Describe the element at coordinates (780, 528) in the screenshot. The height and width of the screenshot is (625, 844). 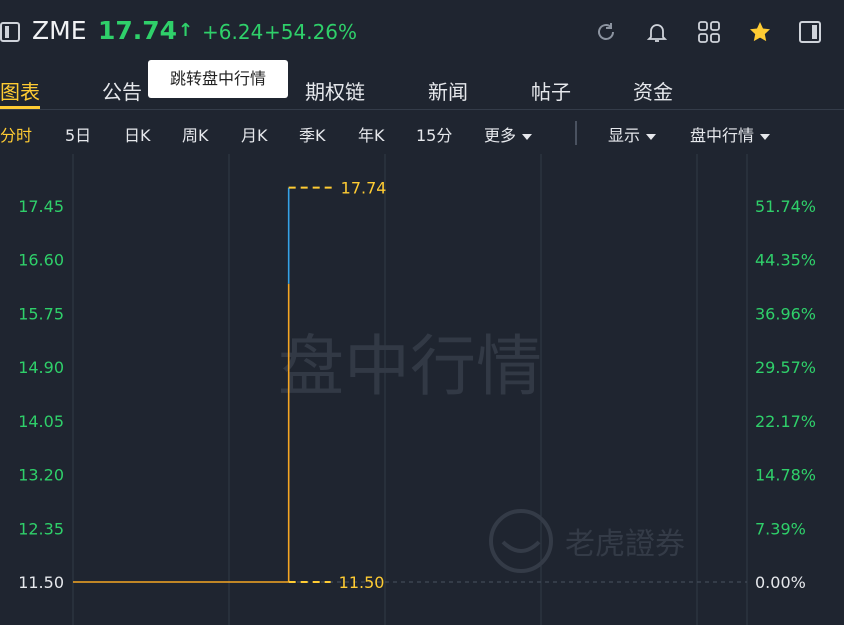
I see `y-tick-right: 7.39%` at that location.